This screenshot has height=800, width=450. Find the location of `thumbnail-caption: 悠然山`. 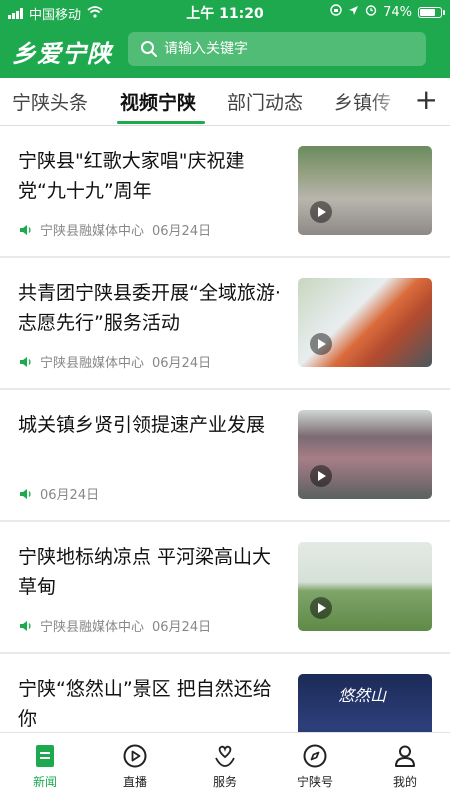

thumbnail-caption: 悠然山 is located at coordinates (362, 695).